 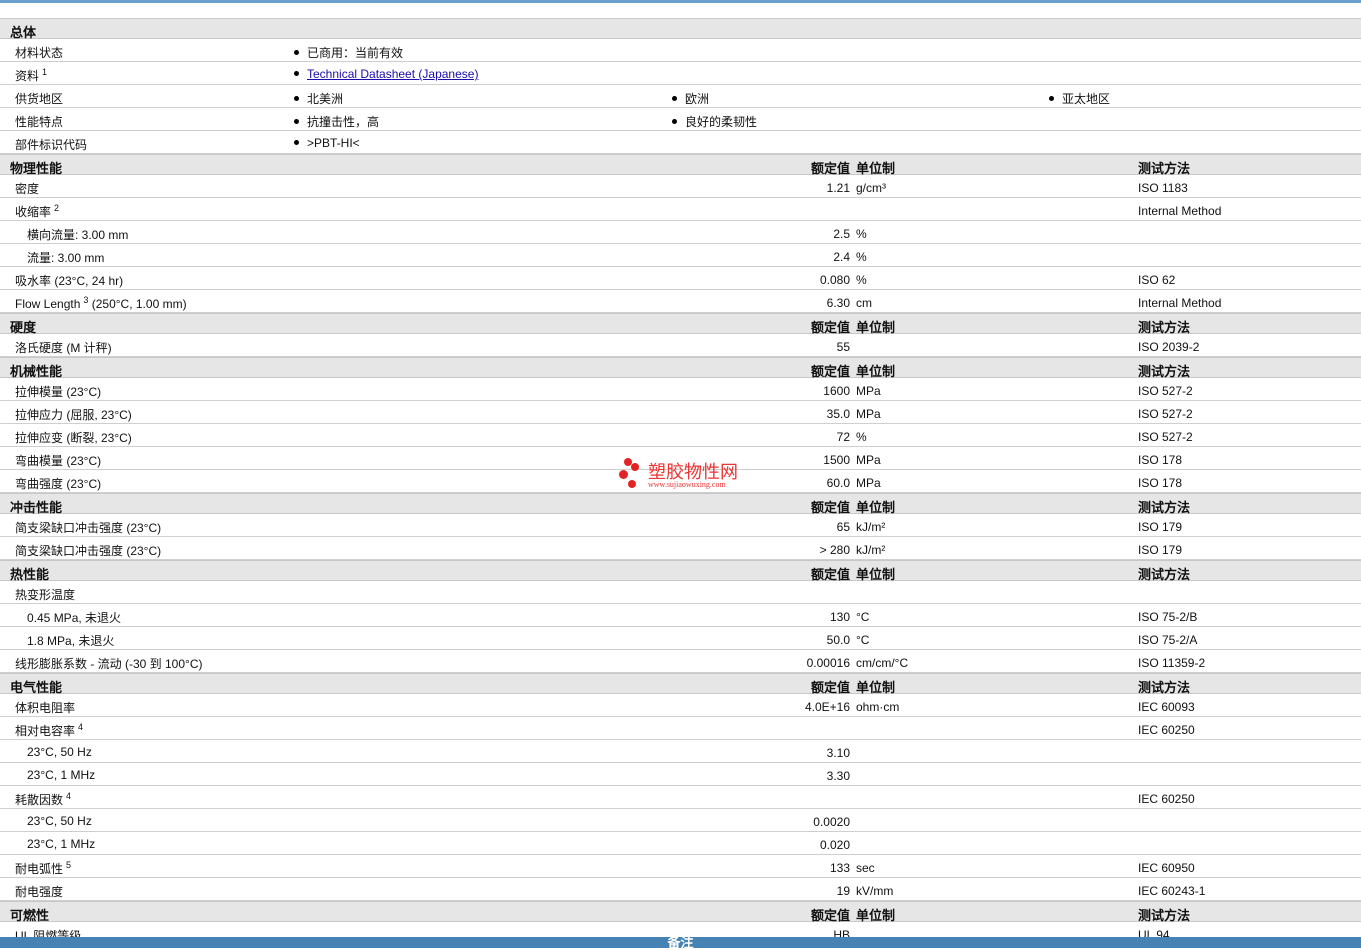 I want to click on property-row: 体积电阻率 4.0E+16 ohm·cm IEC 60093, so click(x=680, y=705).